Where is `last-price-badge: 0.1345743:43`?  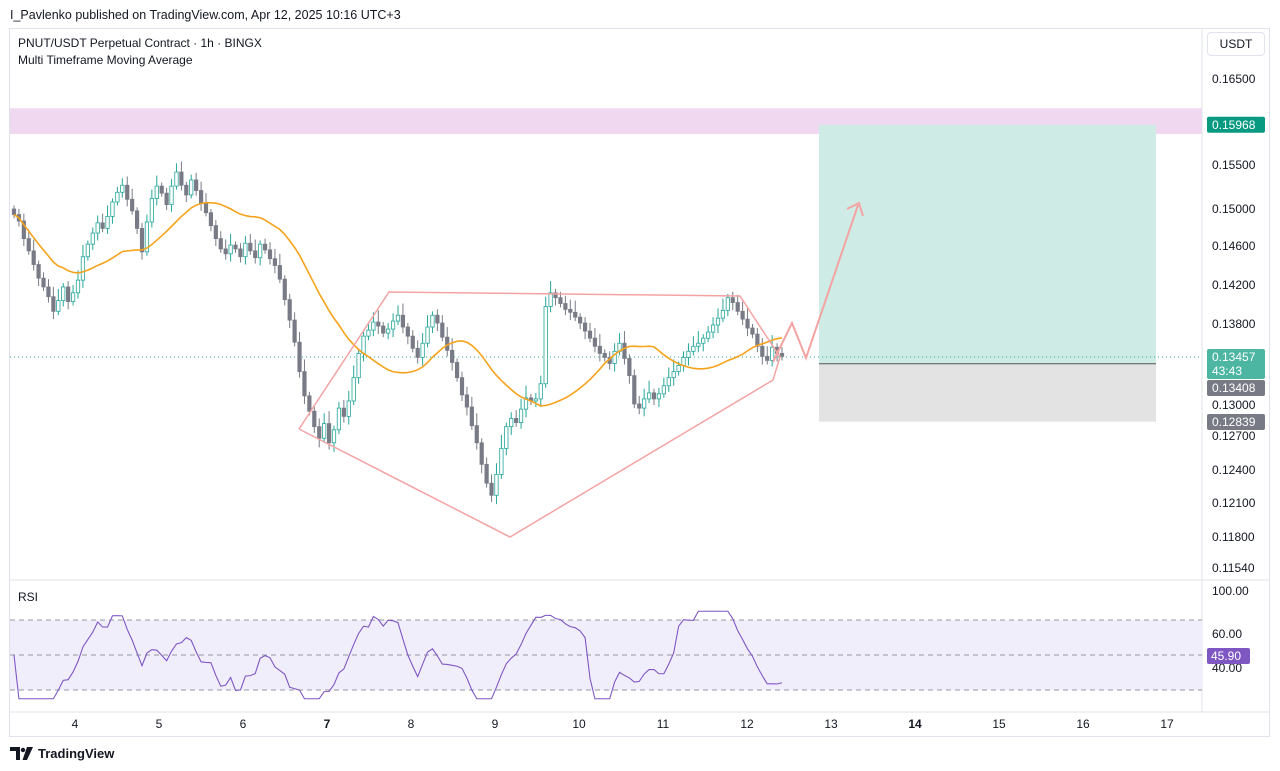 last-price-badge: 0.1345743:43 is located at coordinates (1236, 364).